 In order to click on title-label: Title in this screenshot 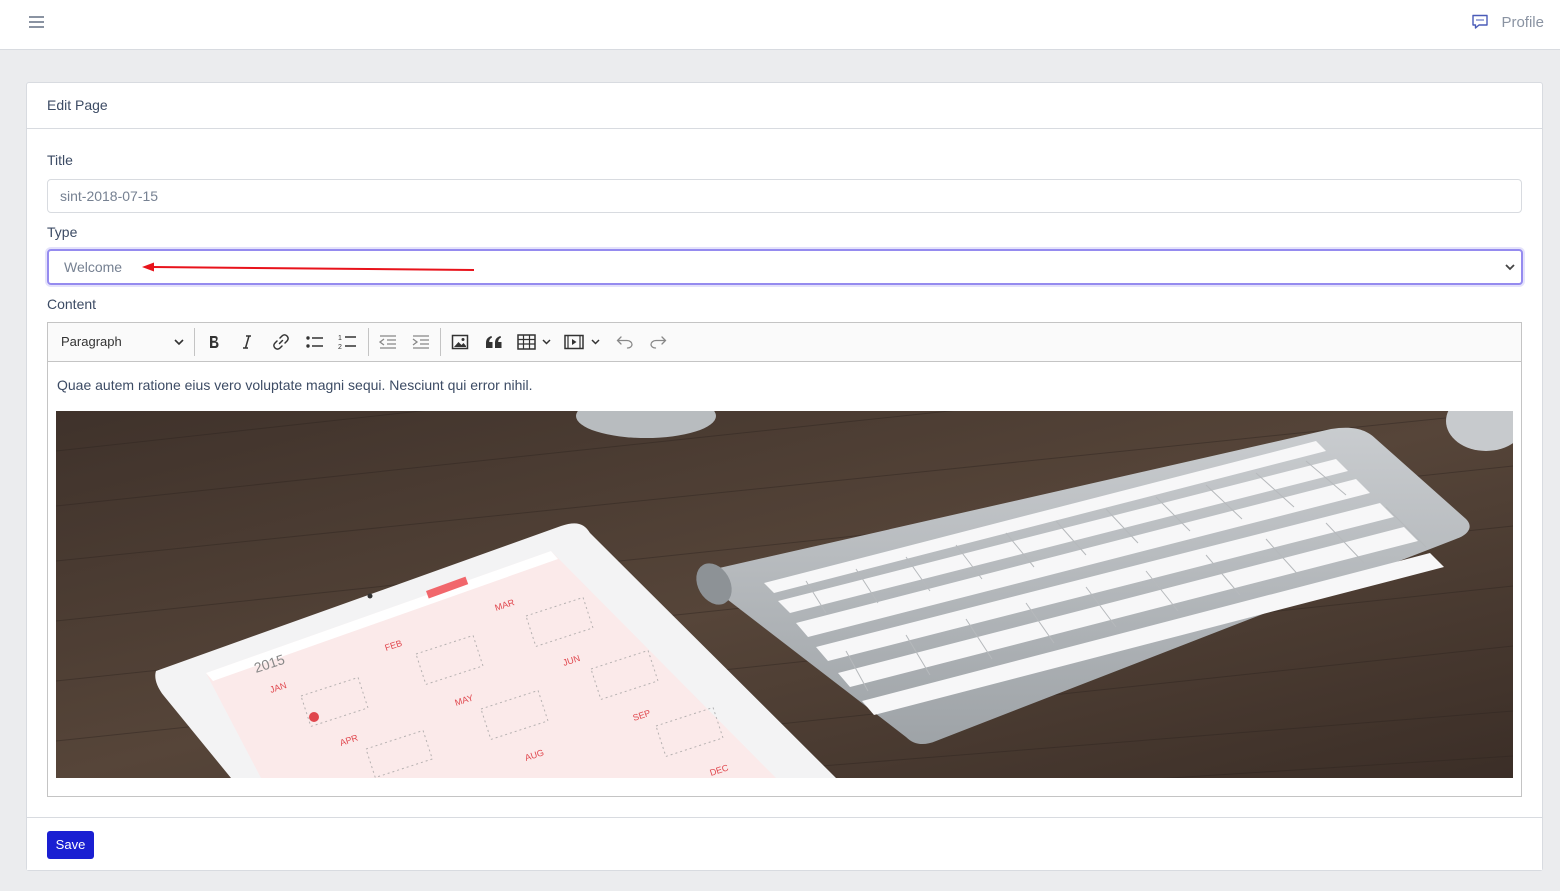, I will do `click(60, 160)`.